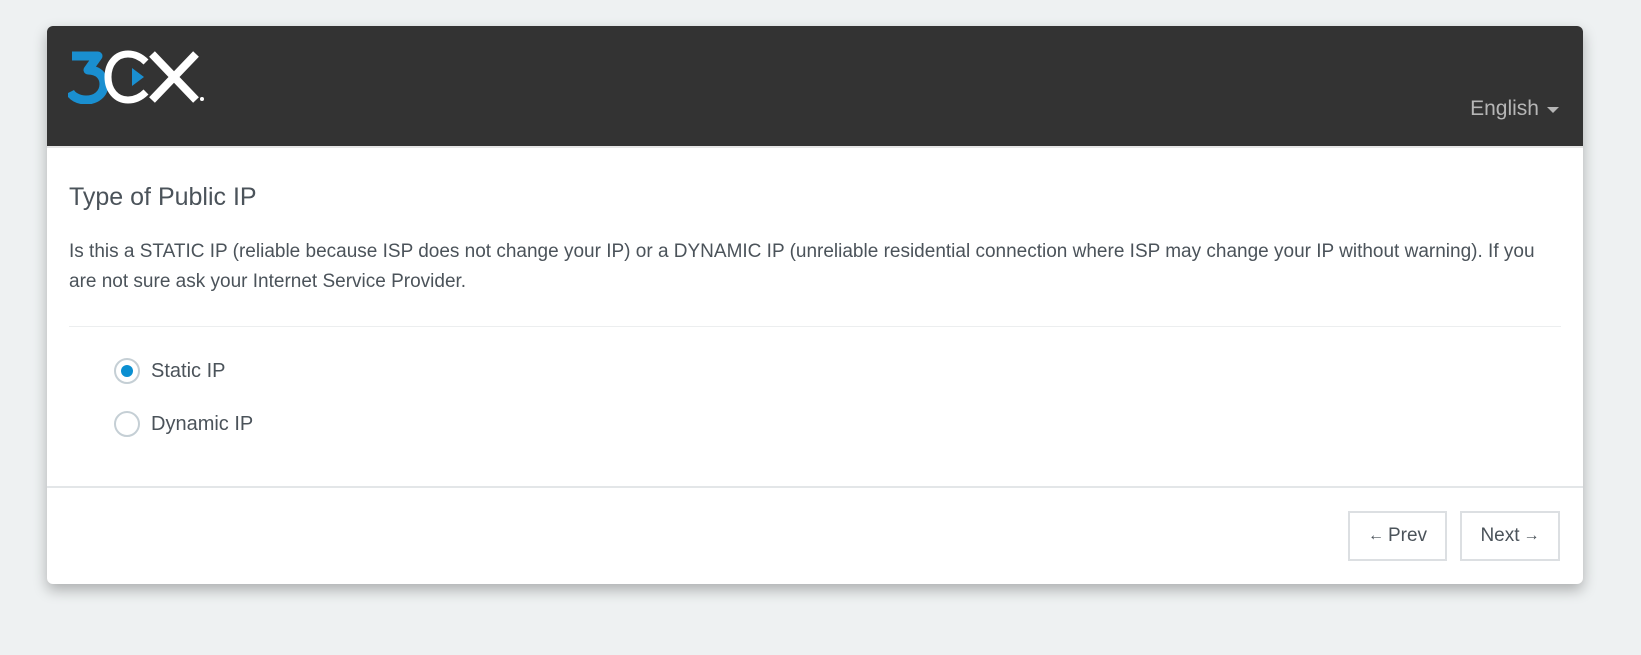  Describe the element at coordinates (1407, 535) in the screenshot. I see `prev-button-label: Prev` at that location.